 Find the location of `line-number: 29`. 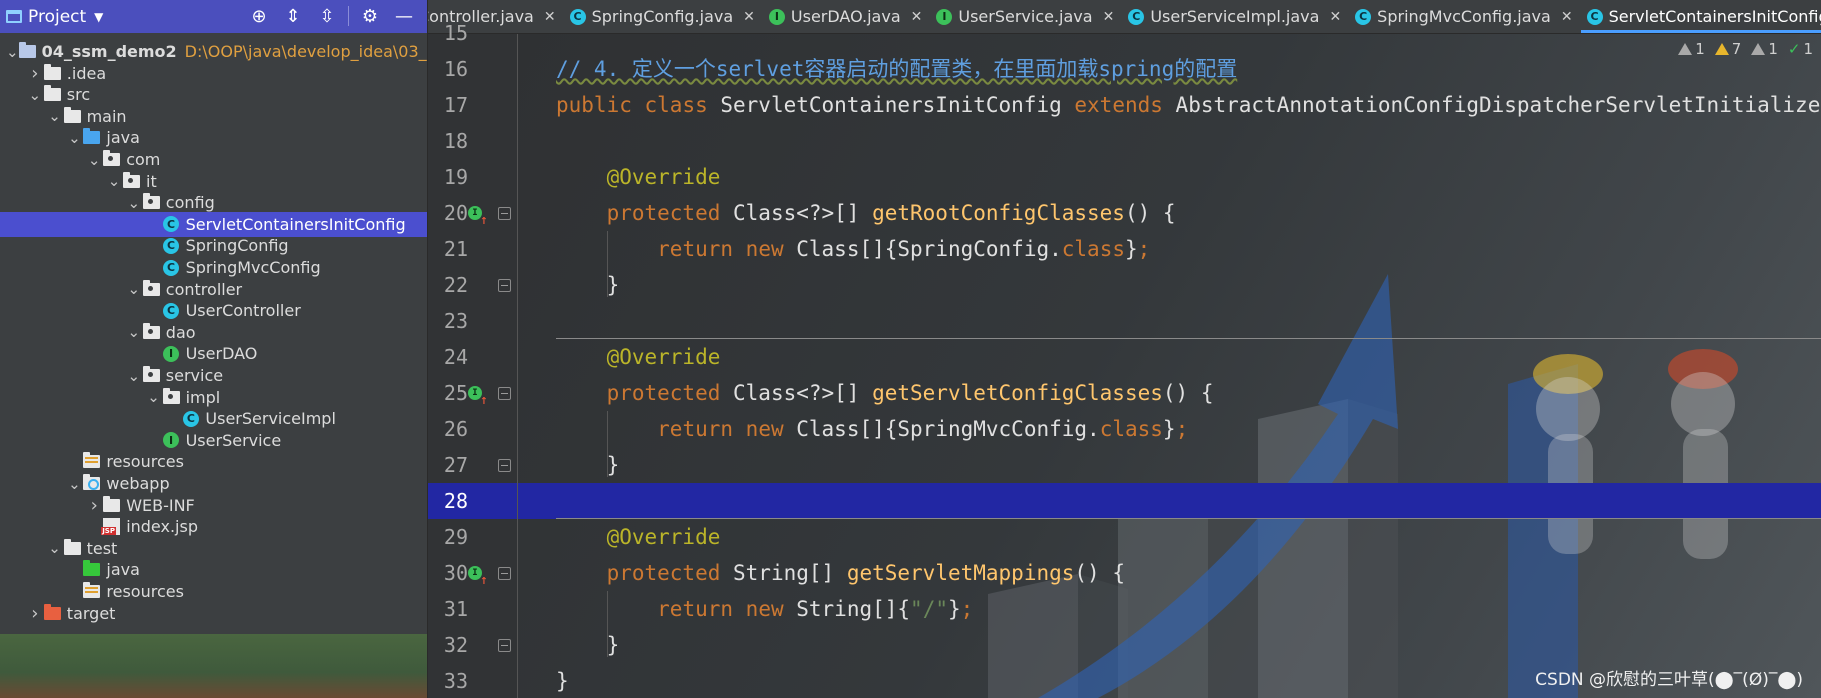

line-number: 29 is located at coordinates (455, 537).